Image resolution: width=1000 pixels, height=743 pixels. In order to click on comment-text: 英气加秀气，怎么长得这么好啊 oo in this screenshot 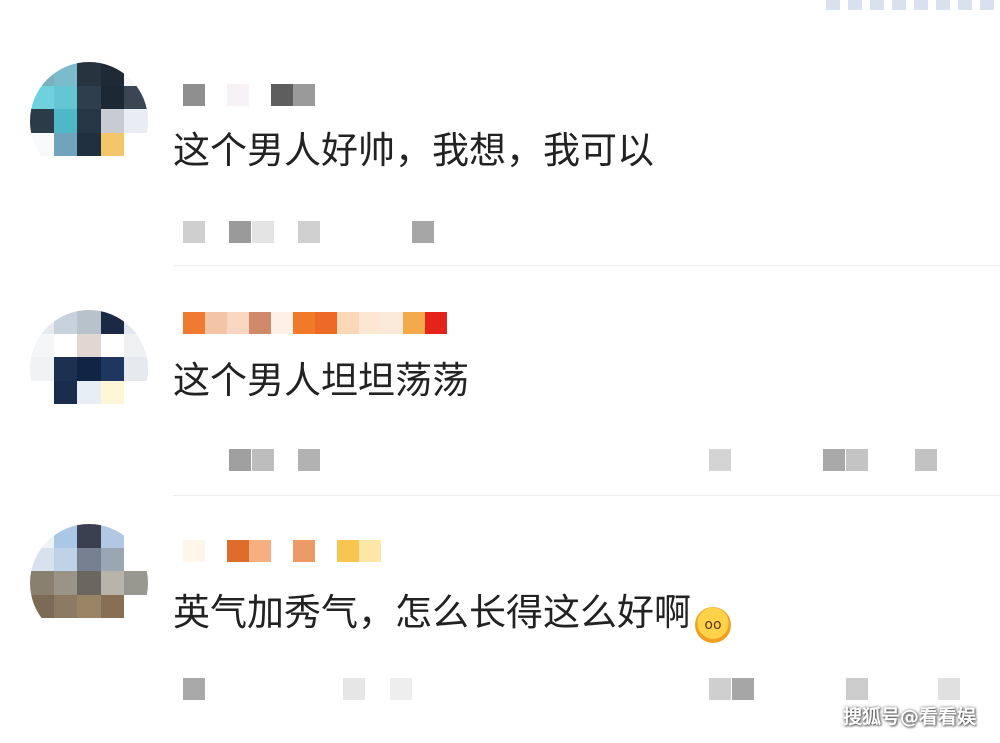, I will do `click(452, 618)`.